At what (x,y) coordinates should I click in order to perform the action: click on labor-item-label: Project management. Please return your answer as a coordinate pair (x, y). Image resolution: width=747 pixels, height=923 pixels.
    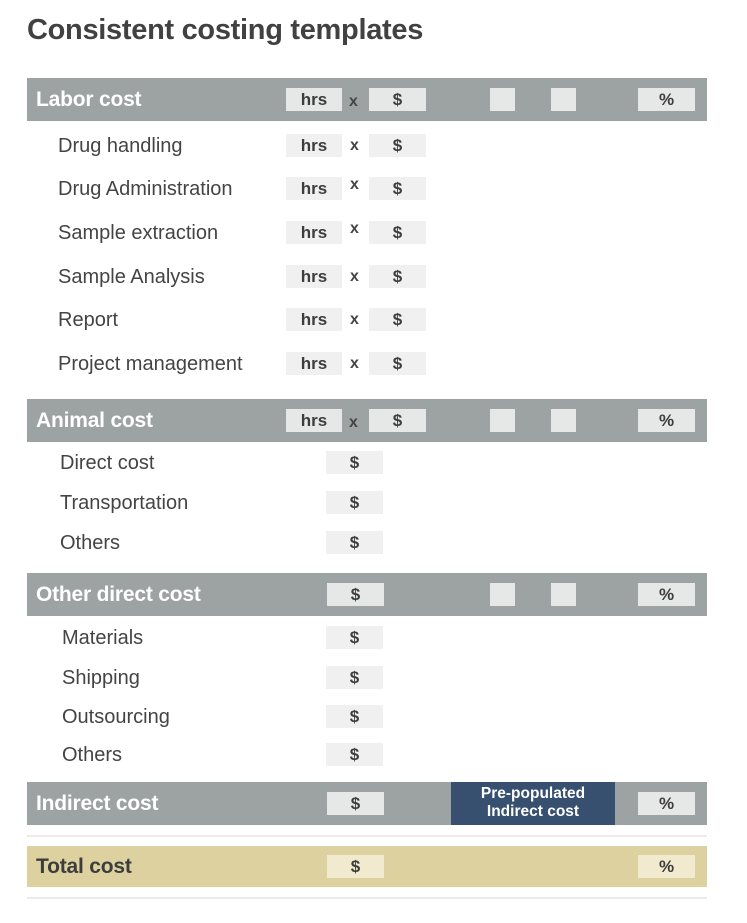
    Looking at the image, I should click on (150, 364).